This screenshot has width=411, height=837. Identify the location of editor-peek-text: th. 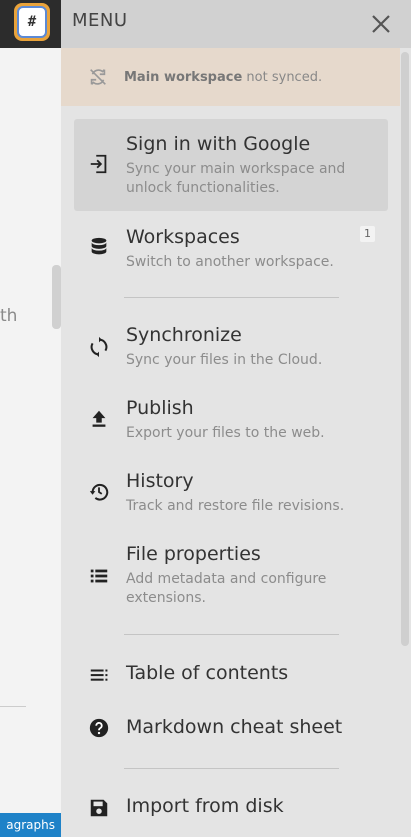
(9, 316).